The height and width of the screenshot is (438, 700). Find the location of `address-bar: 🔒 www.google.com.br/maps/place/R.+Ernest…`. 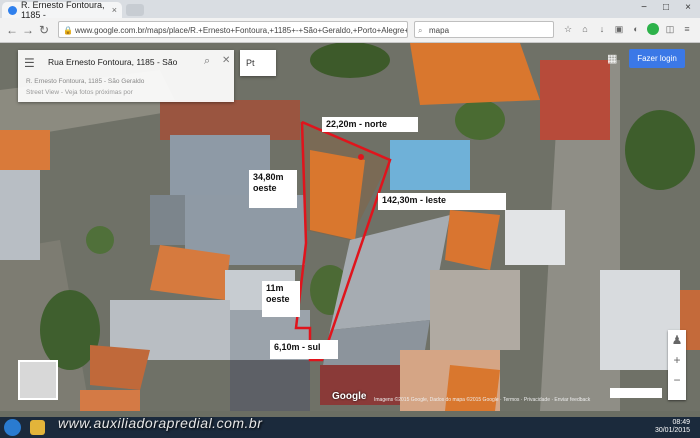

address-bar: 🔒 www.google.com.br/maps/place/R.+Ernest… is located at coordinates (233, 29).